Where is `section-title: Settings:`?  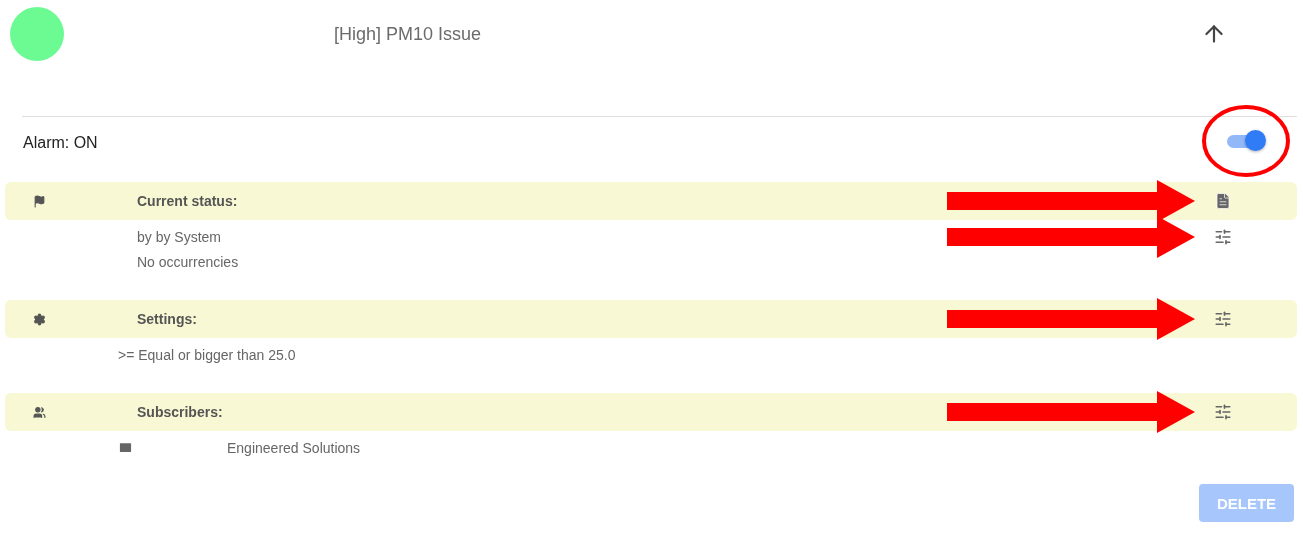
section-title: Settings: is located at coordinates (167, 319).